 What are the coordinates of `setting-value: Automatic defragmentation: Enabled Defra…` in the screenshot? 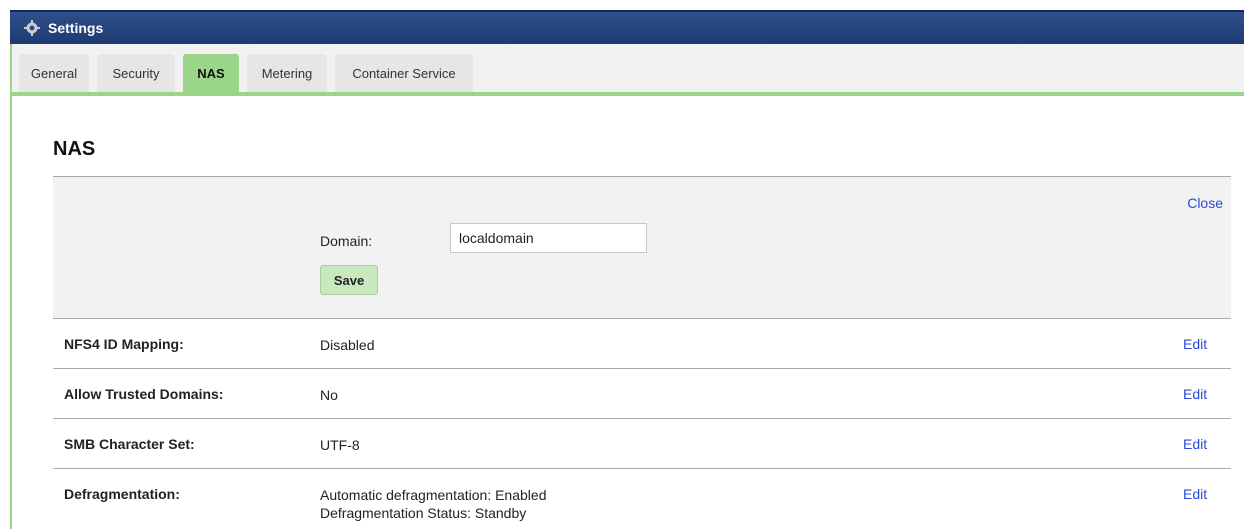 It's located at (433, 504).